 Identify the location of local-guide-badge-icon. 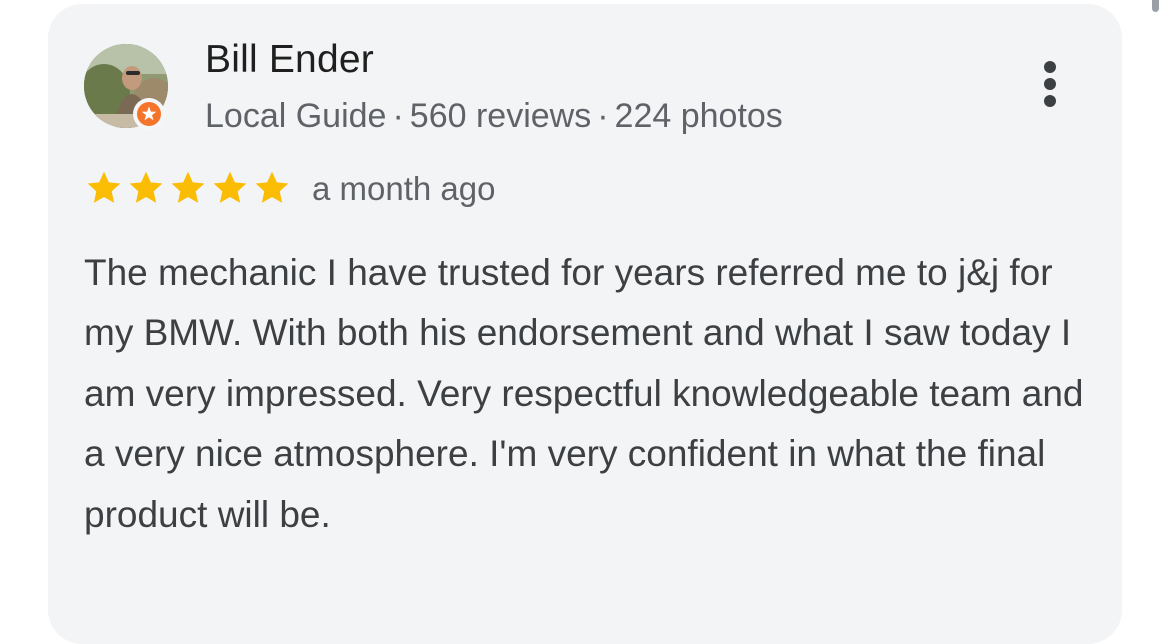
(149, 114).